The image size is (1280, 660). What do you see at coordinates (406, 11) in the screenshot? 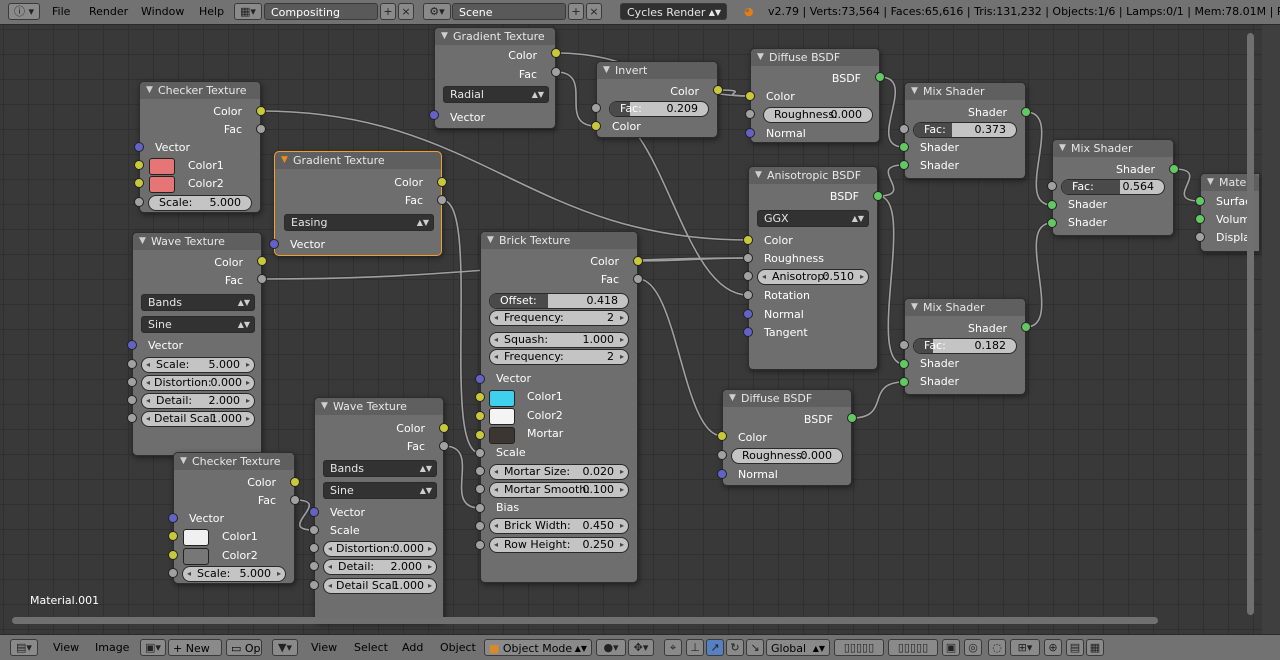
I see `delete-screen-icon: ×` at bounding box center [406, 11].